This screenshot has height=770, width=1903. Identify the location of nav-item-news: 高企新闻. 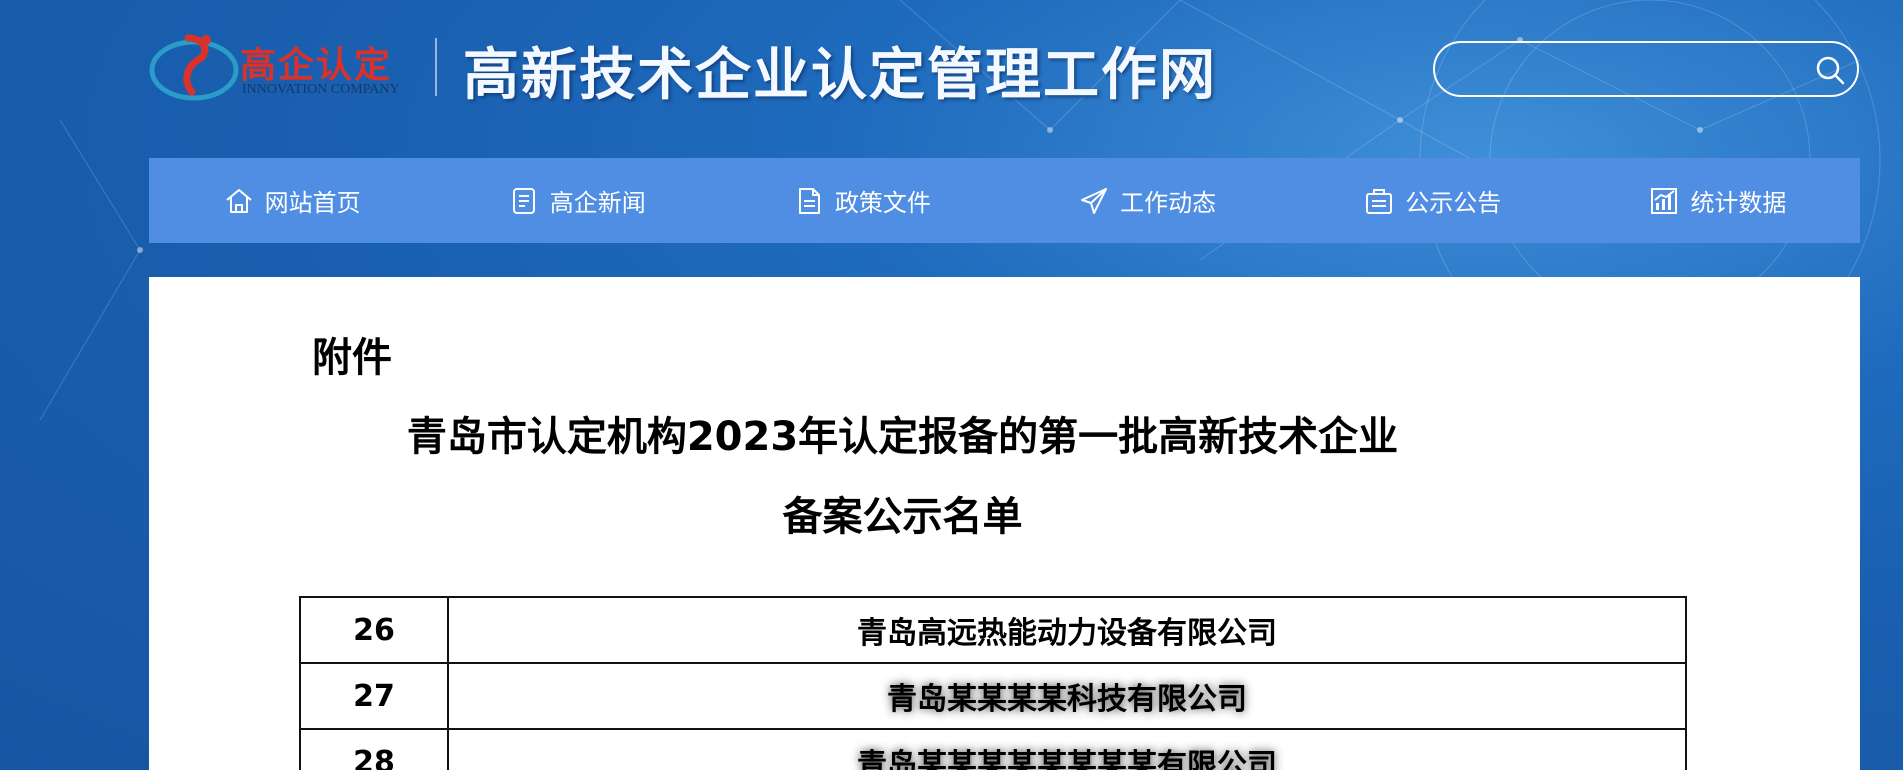
(576, 200).